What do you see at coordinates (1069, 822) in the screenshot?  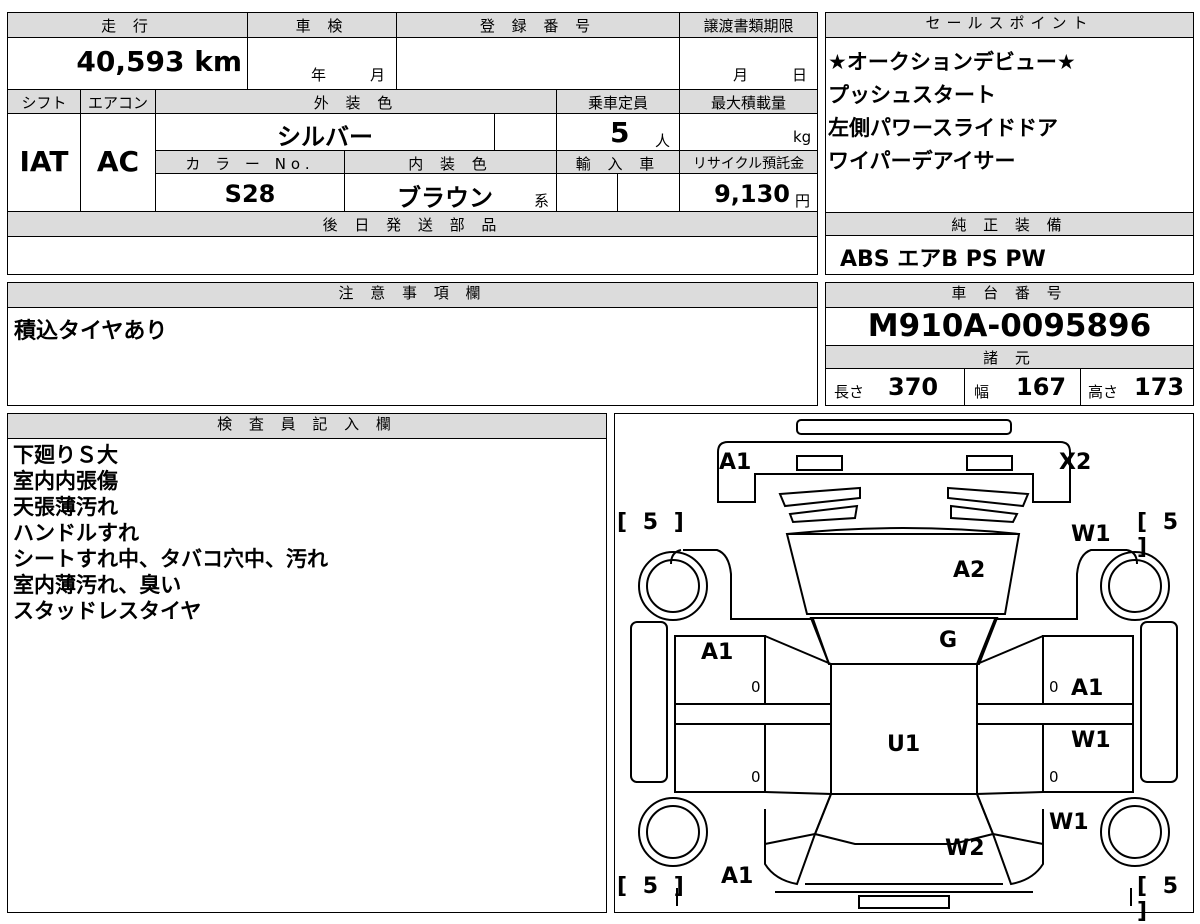 I see `mark-right-rear-quarter: W1` at bounding box center [1069, 822].